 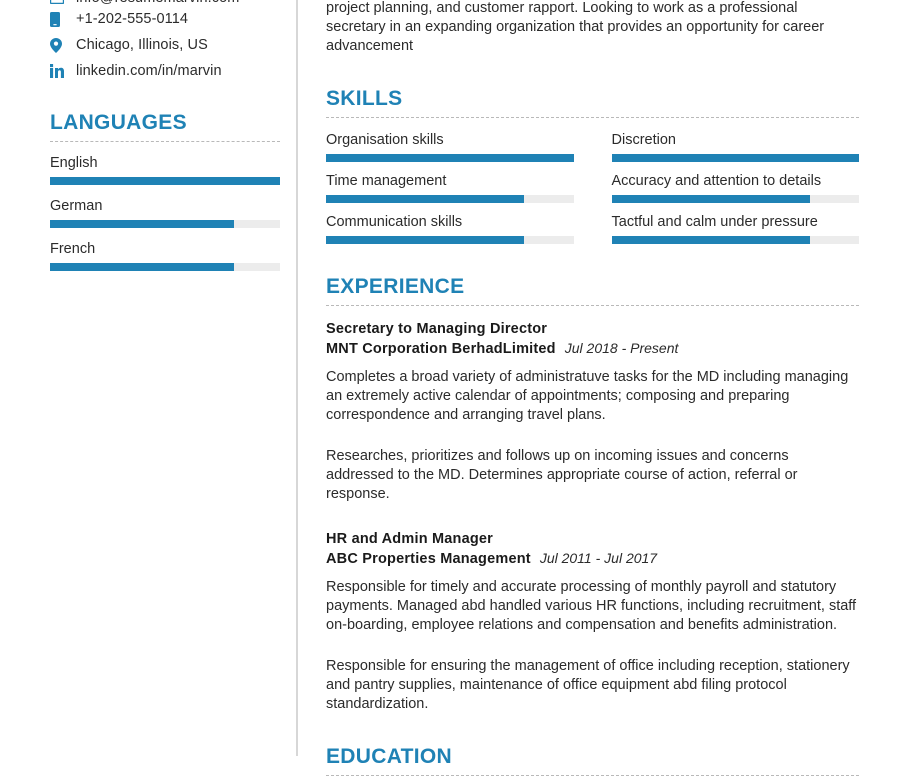 I want to click on contact-location-text: Chicago, Illinois, US, so click(x=142, y=45).